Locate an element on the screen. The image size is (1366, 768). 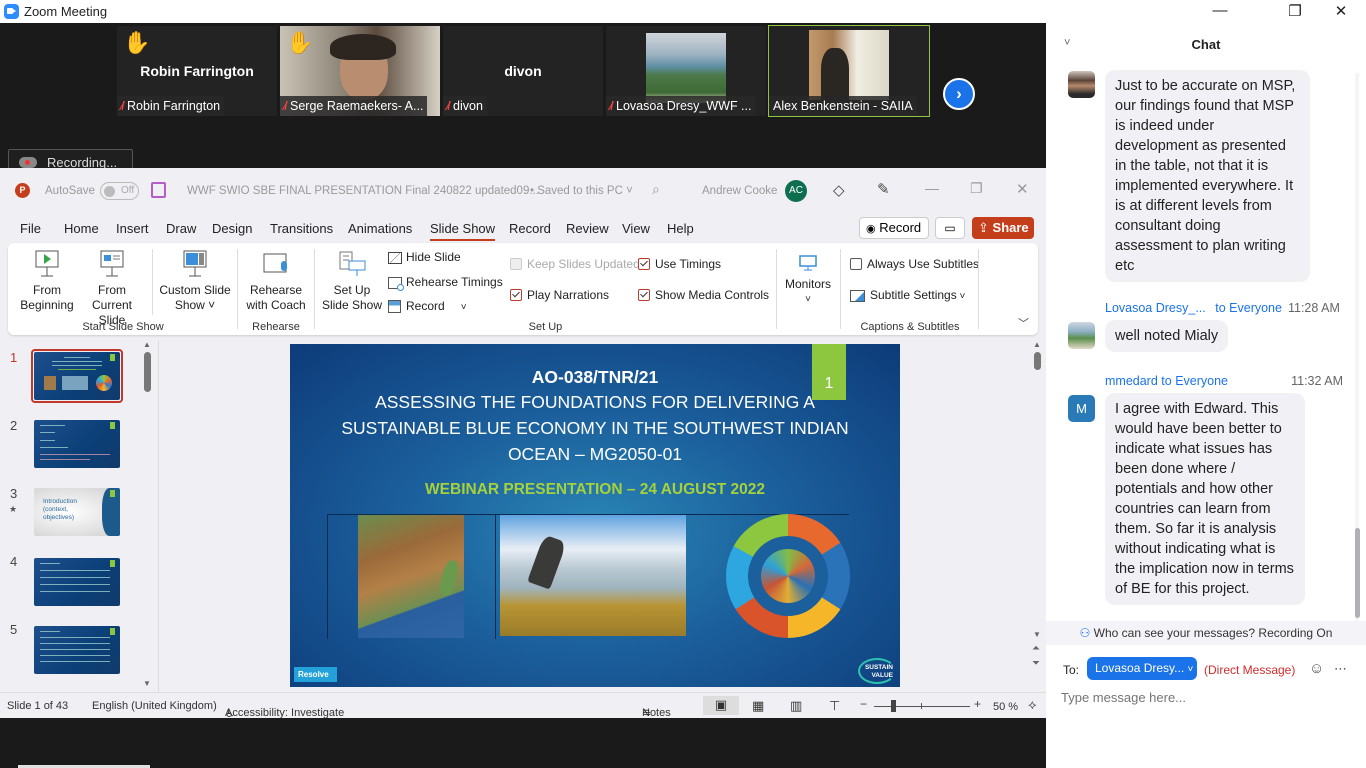
previous-slide-icon: ⏶ is located at coordinates (1036, 648).